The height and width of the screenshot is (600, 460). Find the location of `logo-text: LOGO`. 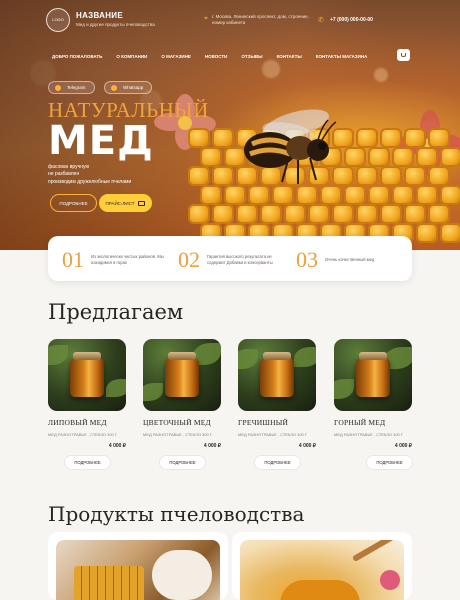

logo-text: LOGO is located at coordinates (58, 19).